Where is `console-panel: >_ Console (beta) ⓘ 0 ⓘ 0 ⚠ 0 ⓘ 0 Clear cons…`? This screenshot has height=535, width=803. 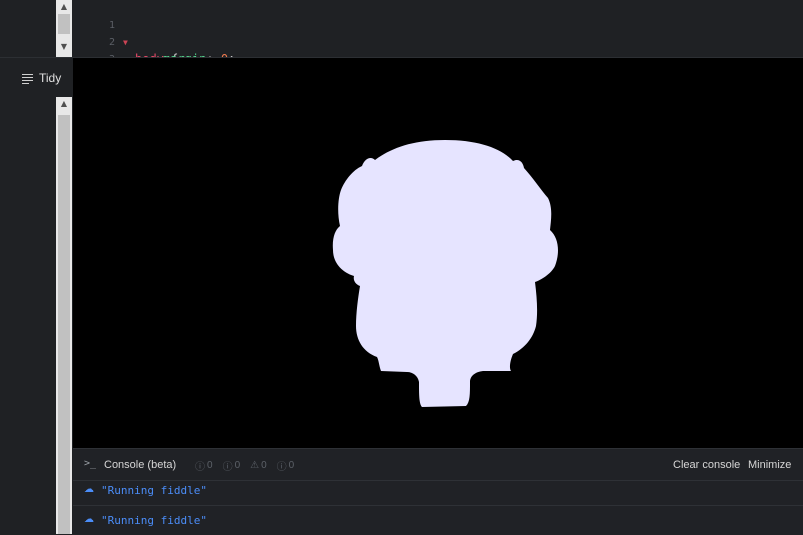 console-panel: >_ Console (beta) ⓘ 0 ⓘ 0 ⚠ 0 ⓘ 0 Clear cons… is located at coordinates (438, 491).